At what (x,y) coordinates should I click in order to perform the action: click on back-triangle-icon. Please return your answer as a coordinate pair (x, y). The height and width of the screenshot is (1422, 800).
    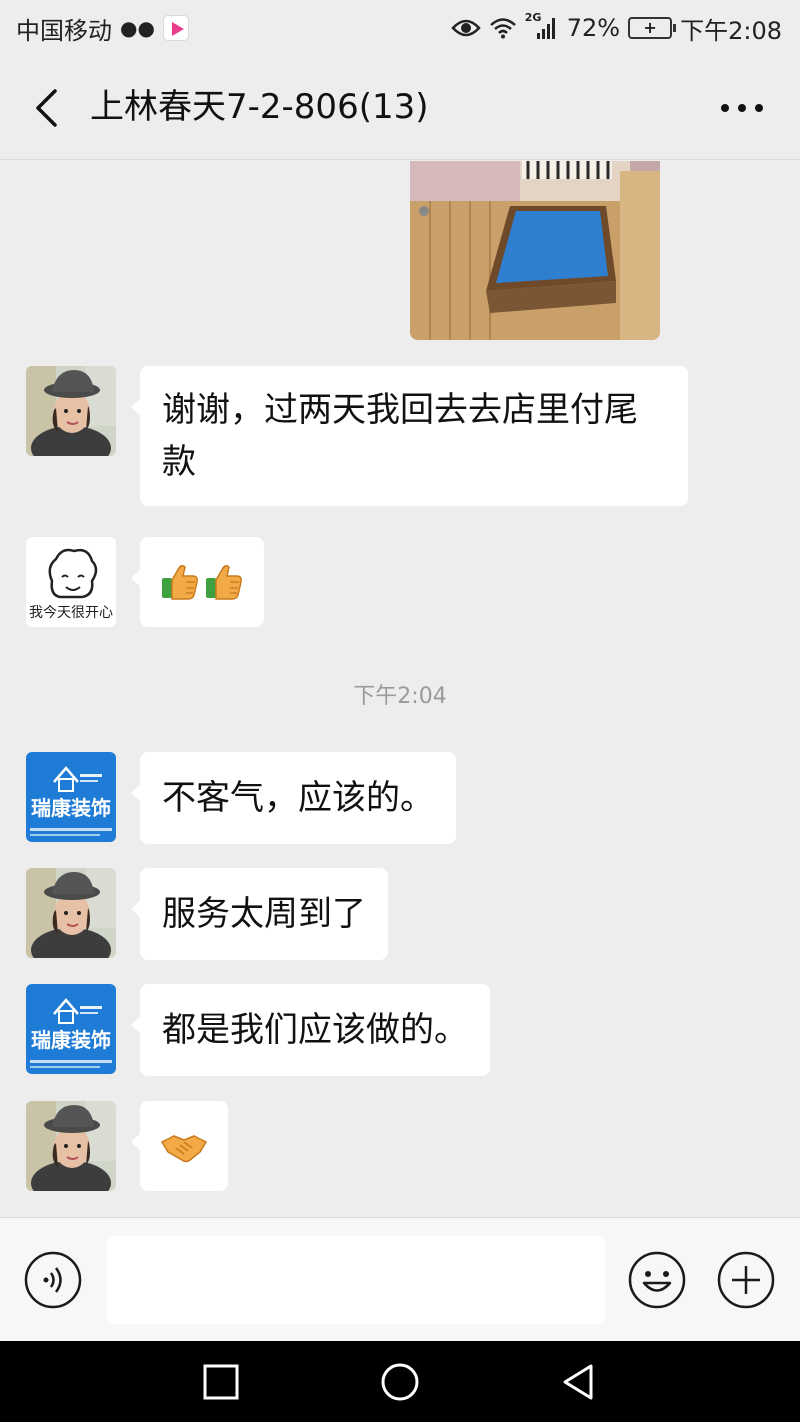
    Looking at the image, I should click on (578, 1382).